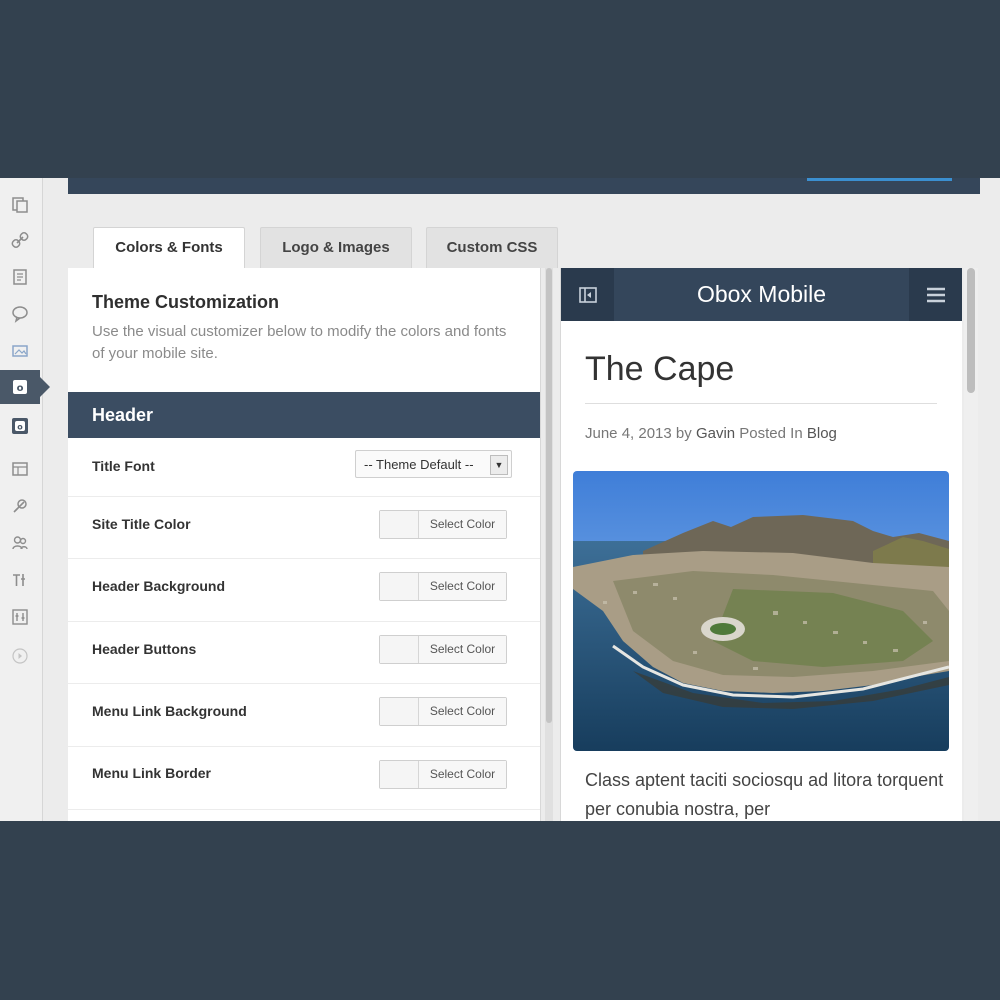 Image resolution: width=1000 pixels, height=1000 pixels. Describe the element at coordinates (20, 656) in the screenshot. I see `collapse-icon` at that location.